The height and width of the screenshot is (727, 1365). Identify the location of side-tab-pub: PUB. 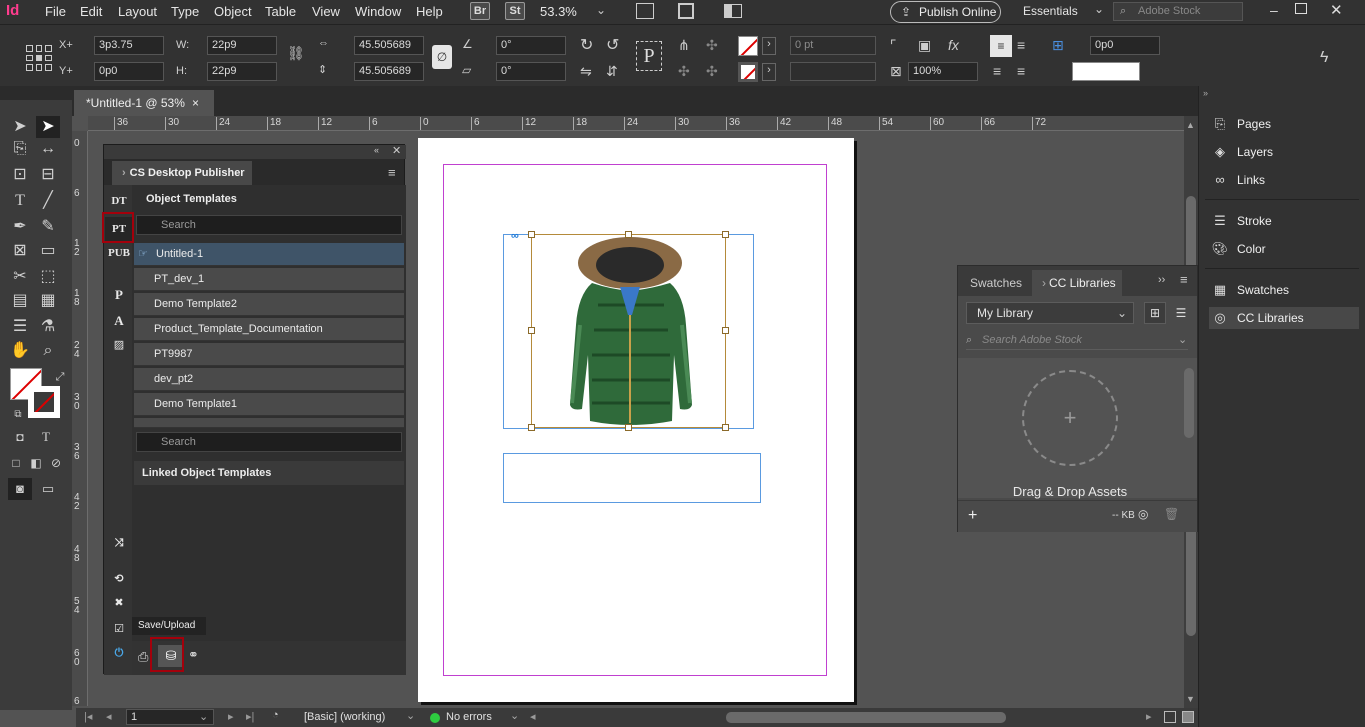
(119, 253).